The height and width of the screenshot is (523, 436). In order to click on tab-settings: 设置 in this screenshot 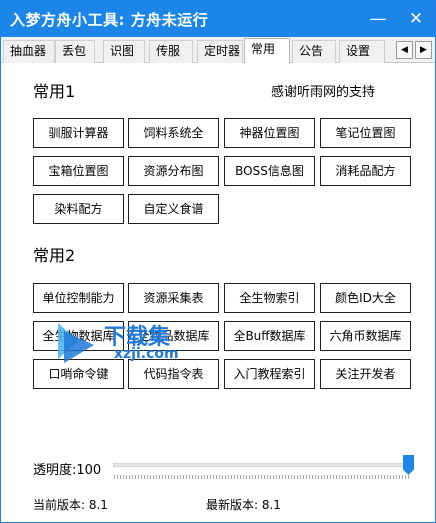, I will do `click(362, 51)`.